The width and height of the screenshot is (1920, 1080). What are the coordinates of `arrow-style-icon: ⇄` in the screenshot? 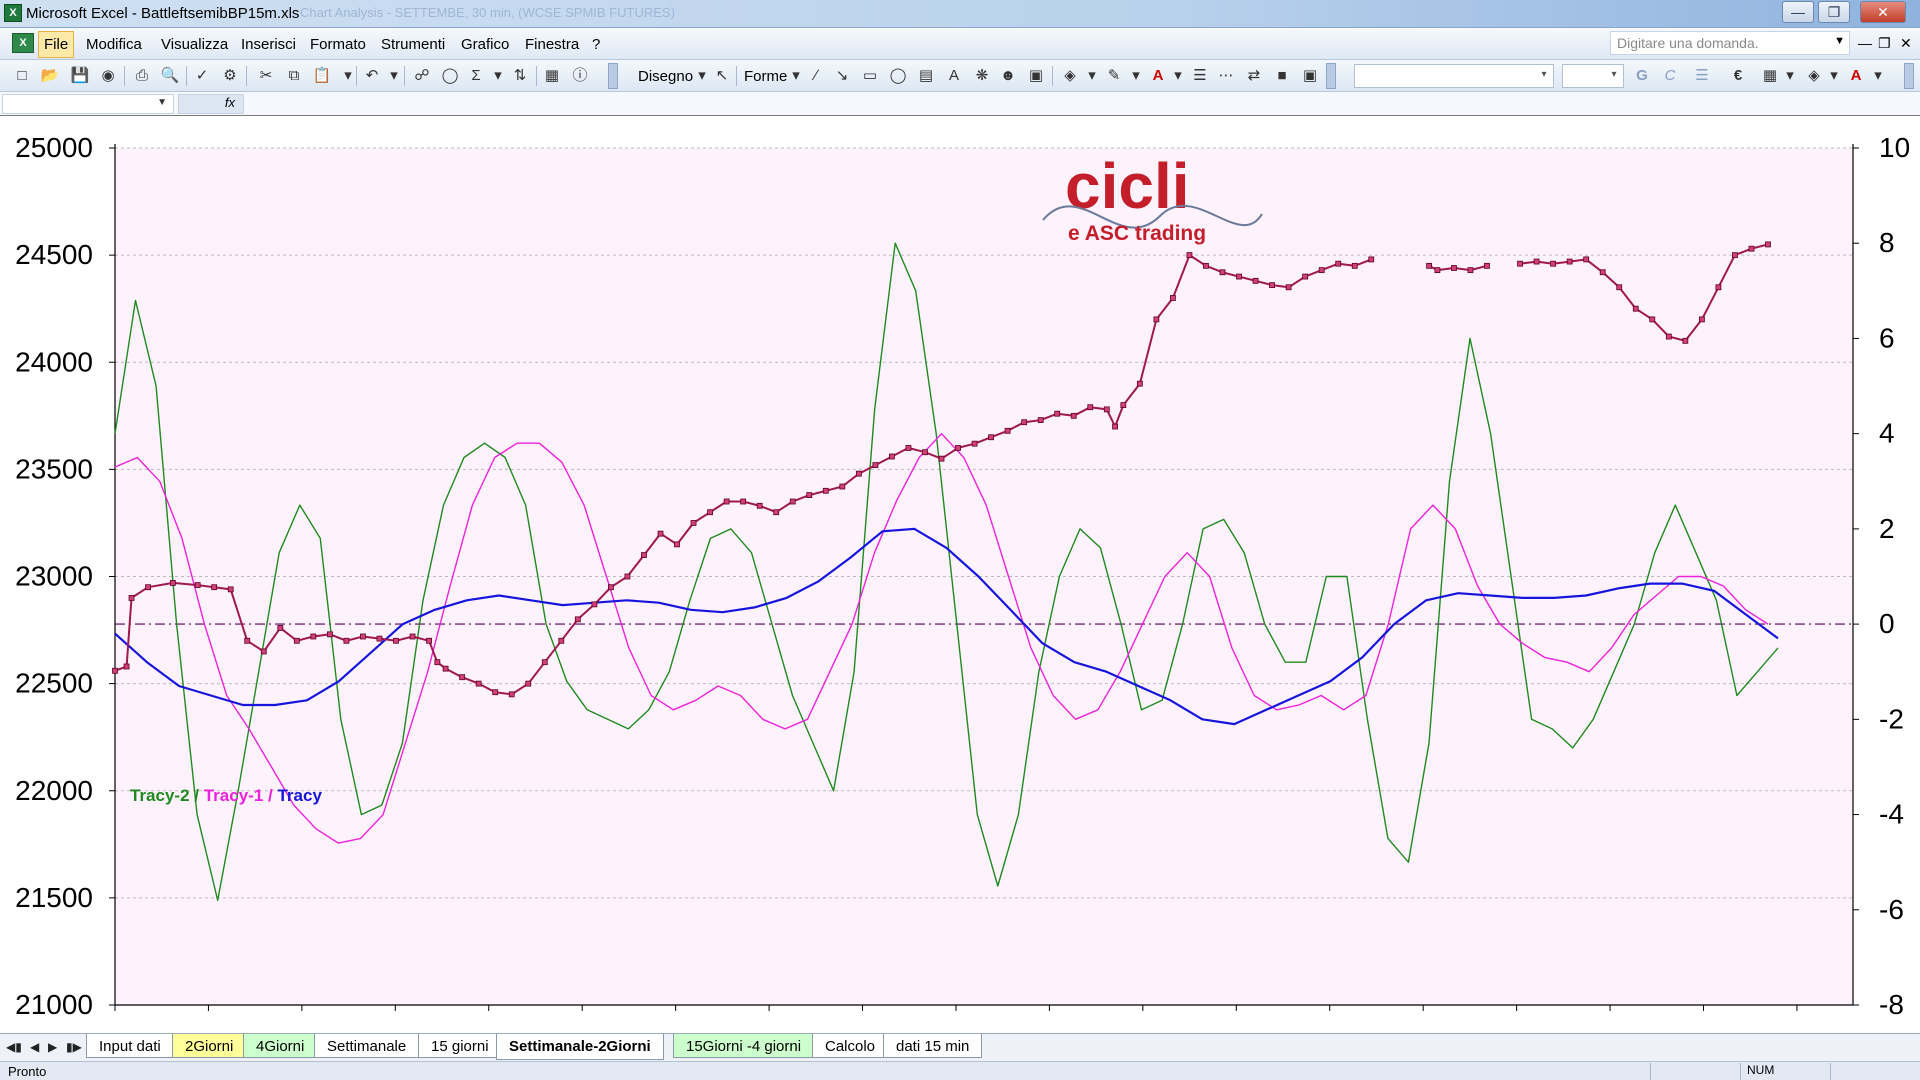 It's located at (1254, 76).